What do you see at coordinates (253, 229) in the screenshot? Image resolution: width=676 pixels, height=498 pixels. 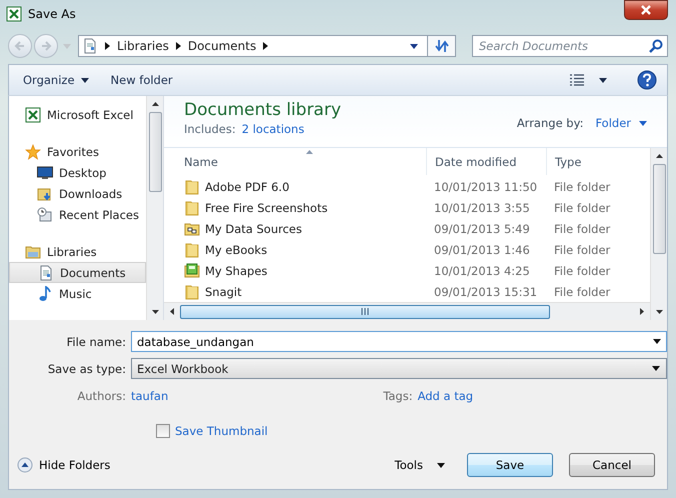 I see `file-name: My Data Sources` at bounding box center [253, 229].